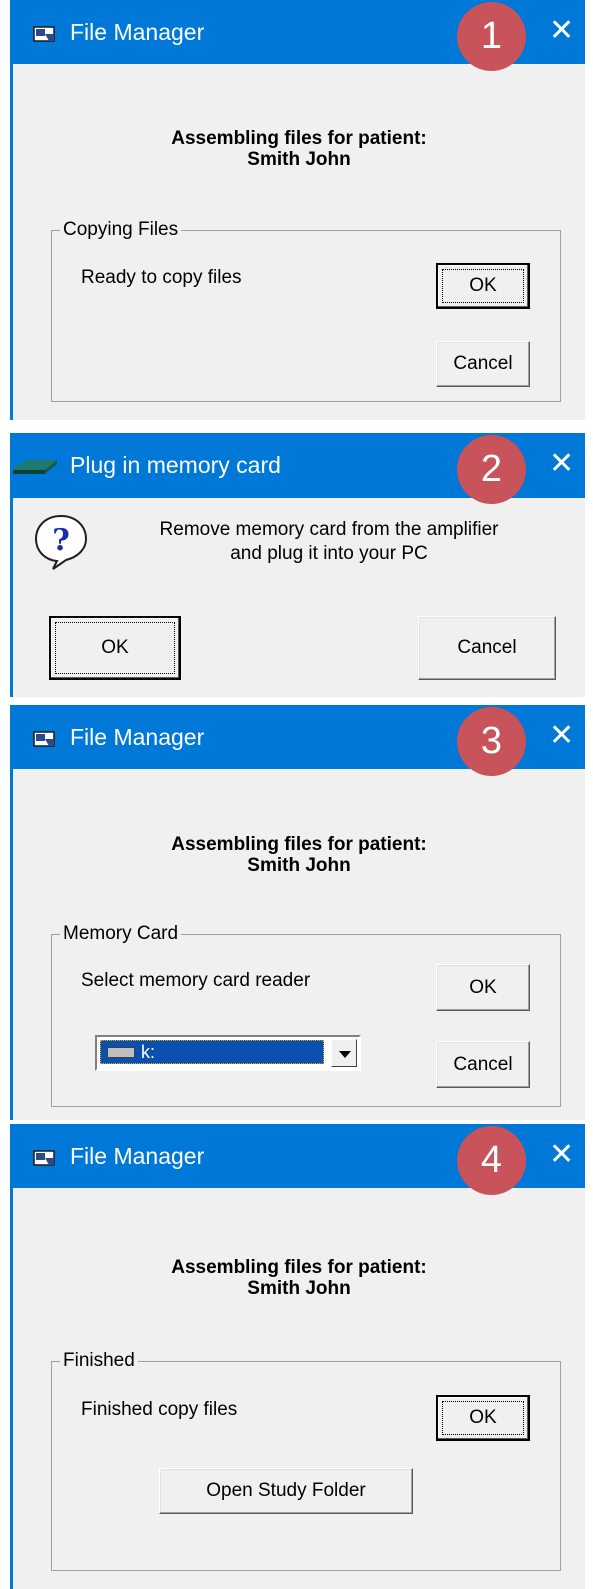 The image size is (593, 1589). Describe the element at coordinates (491, 469) in the screenshot. I see `step-badge: 2` at that location.